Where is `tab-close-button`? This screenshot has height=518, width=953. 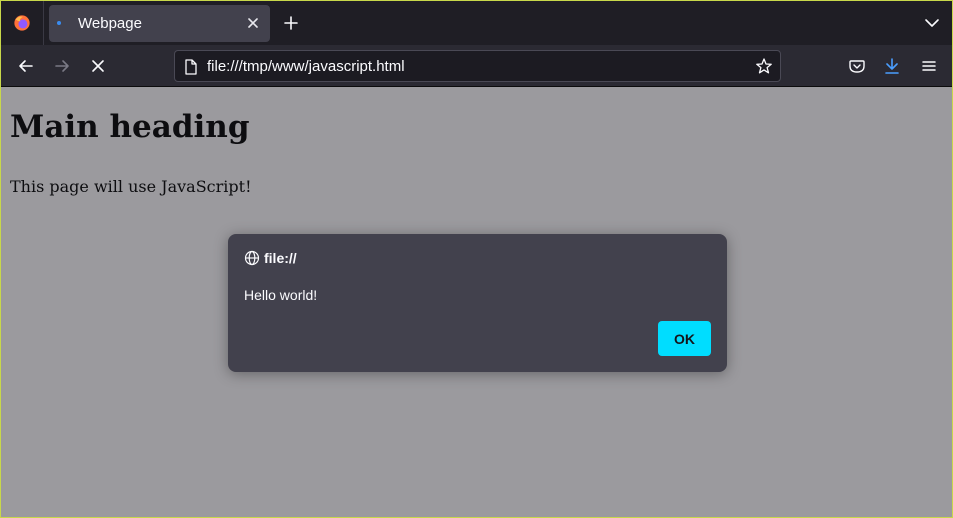 tab-close-button is located at coordinates (253, 23).